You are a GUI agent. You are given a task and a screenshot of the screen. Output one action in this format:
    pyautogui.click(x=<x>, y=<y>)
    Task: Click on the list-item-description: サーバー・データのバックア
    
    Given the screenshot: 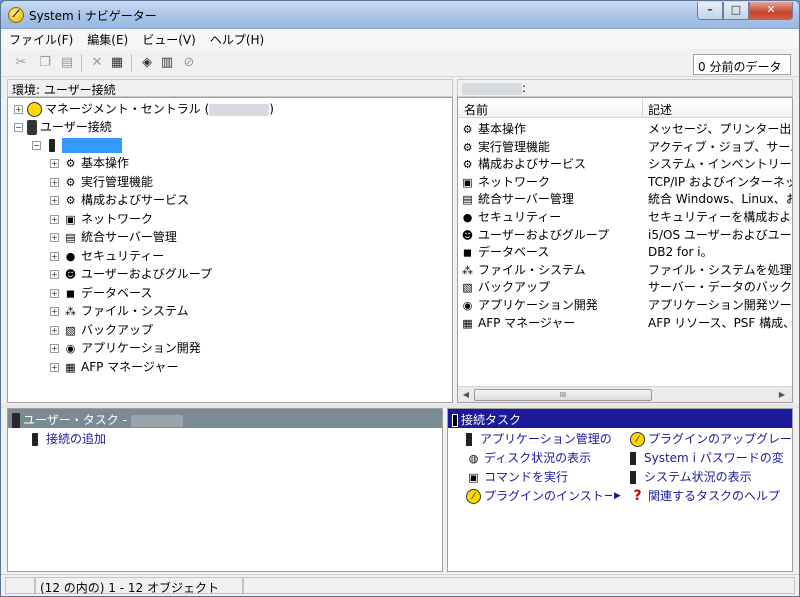 What is the action you would take?
    pyautogui.click(x=720, y=287)
    